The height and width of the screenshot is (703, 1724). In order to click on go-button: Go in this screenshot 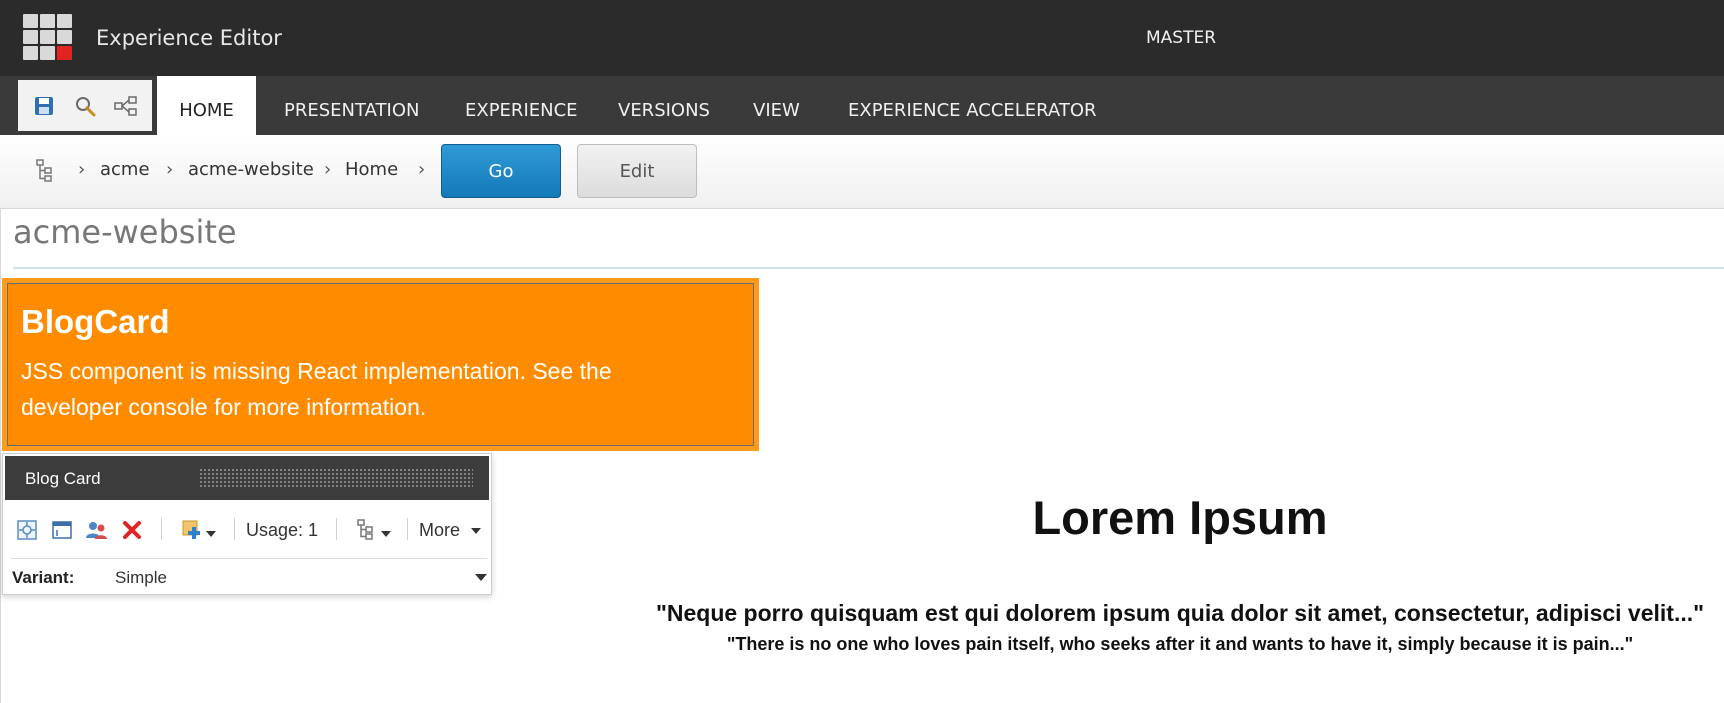, I will do `click(501, 171)`.